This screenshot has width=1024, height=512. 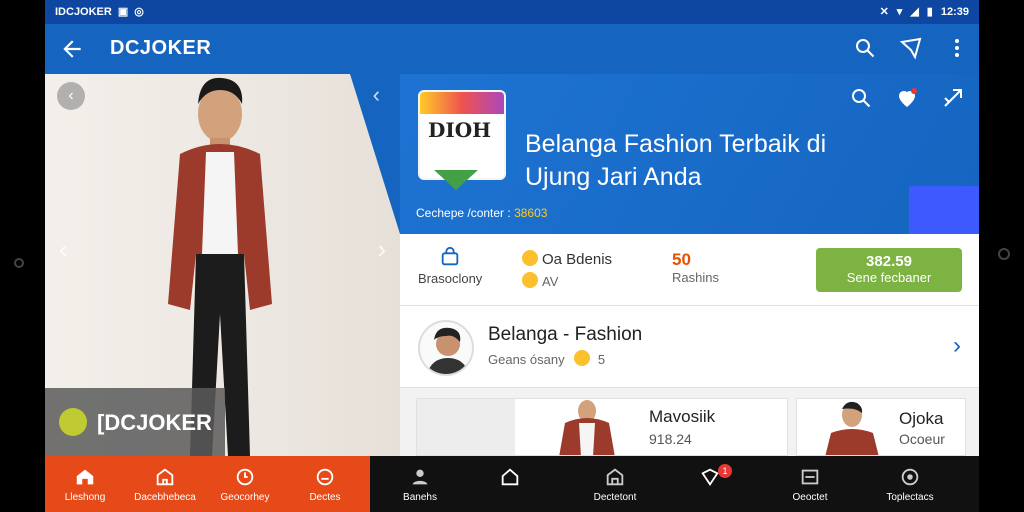 What do you see at coordinates (676, 144) in the screenshot?
I see `tagline-line-1: Belanga Fashion Terbaik di` at bounding box center [676, 144].